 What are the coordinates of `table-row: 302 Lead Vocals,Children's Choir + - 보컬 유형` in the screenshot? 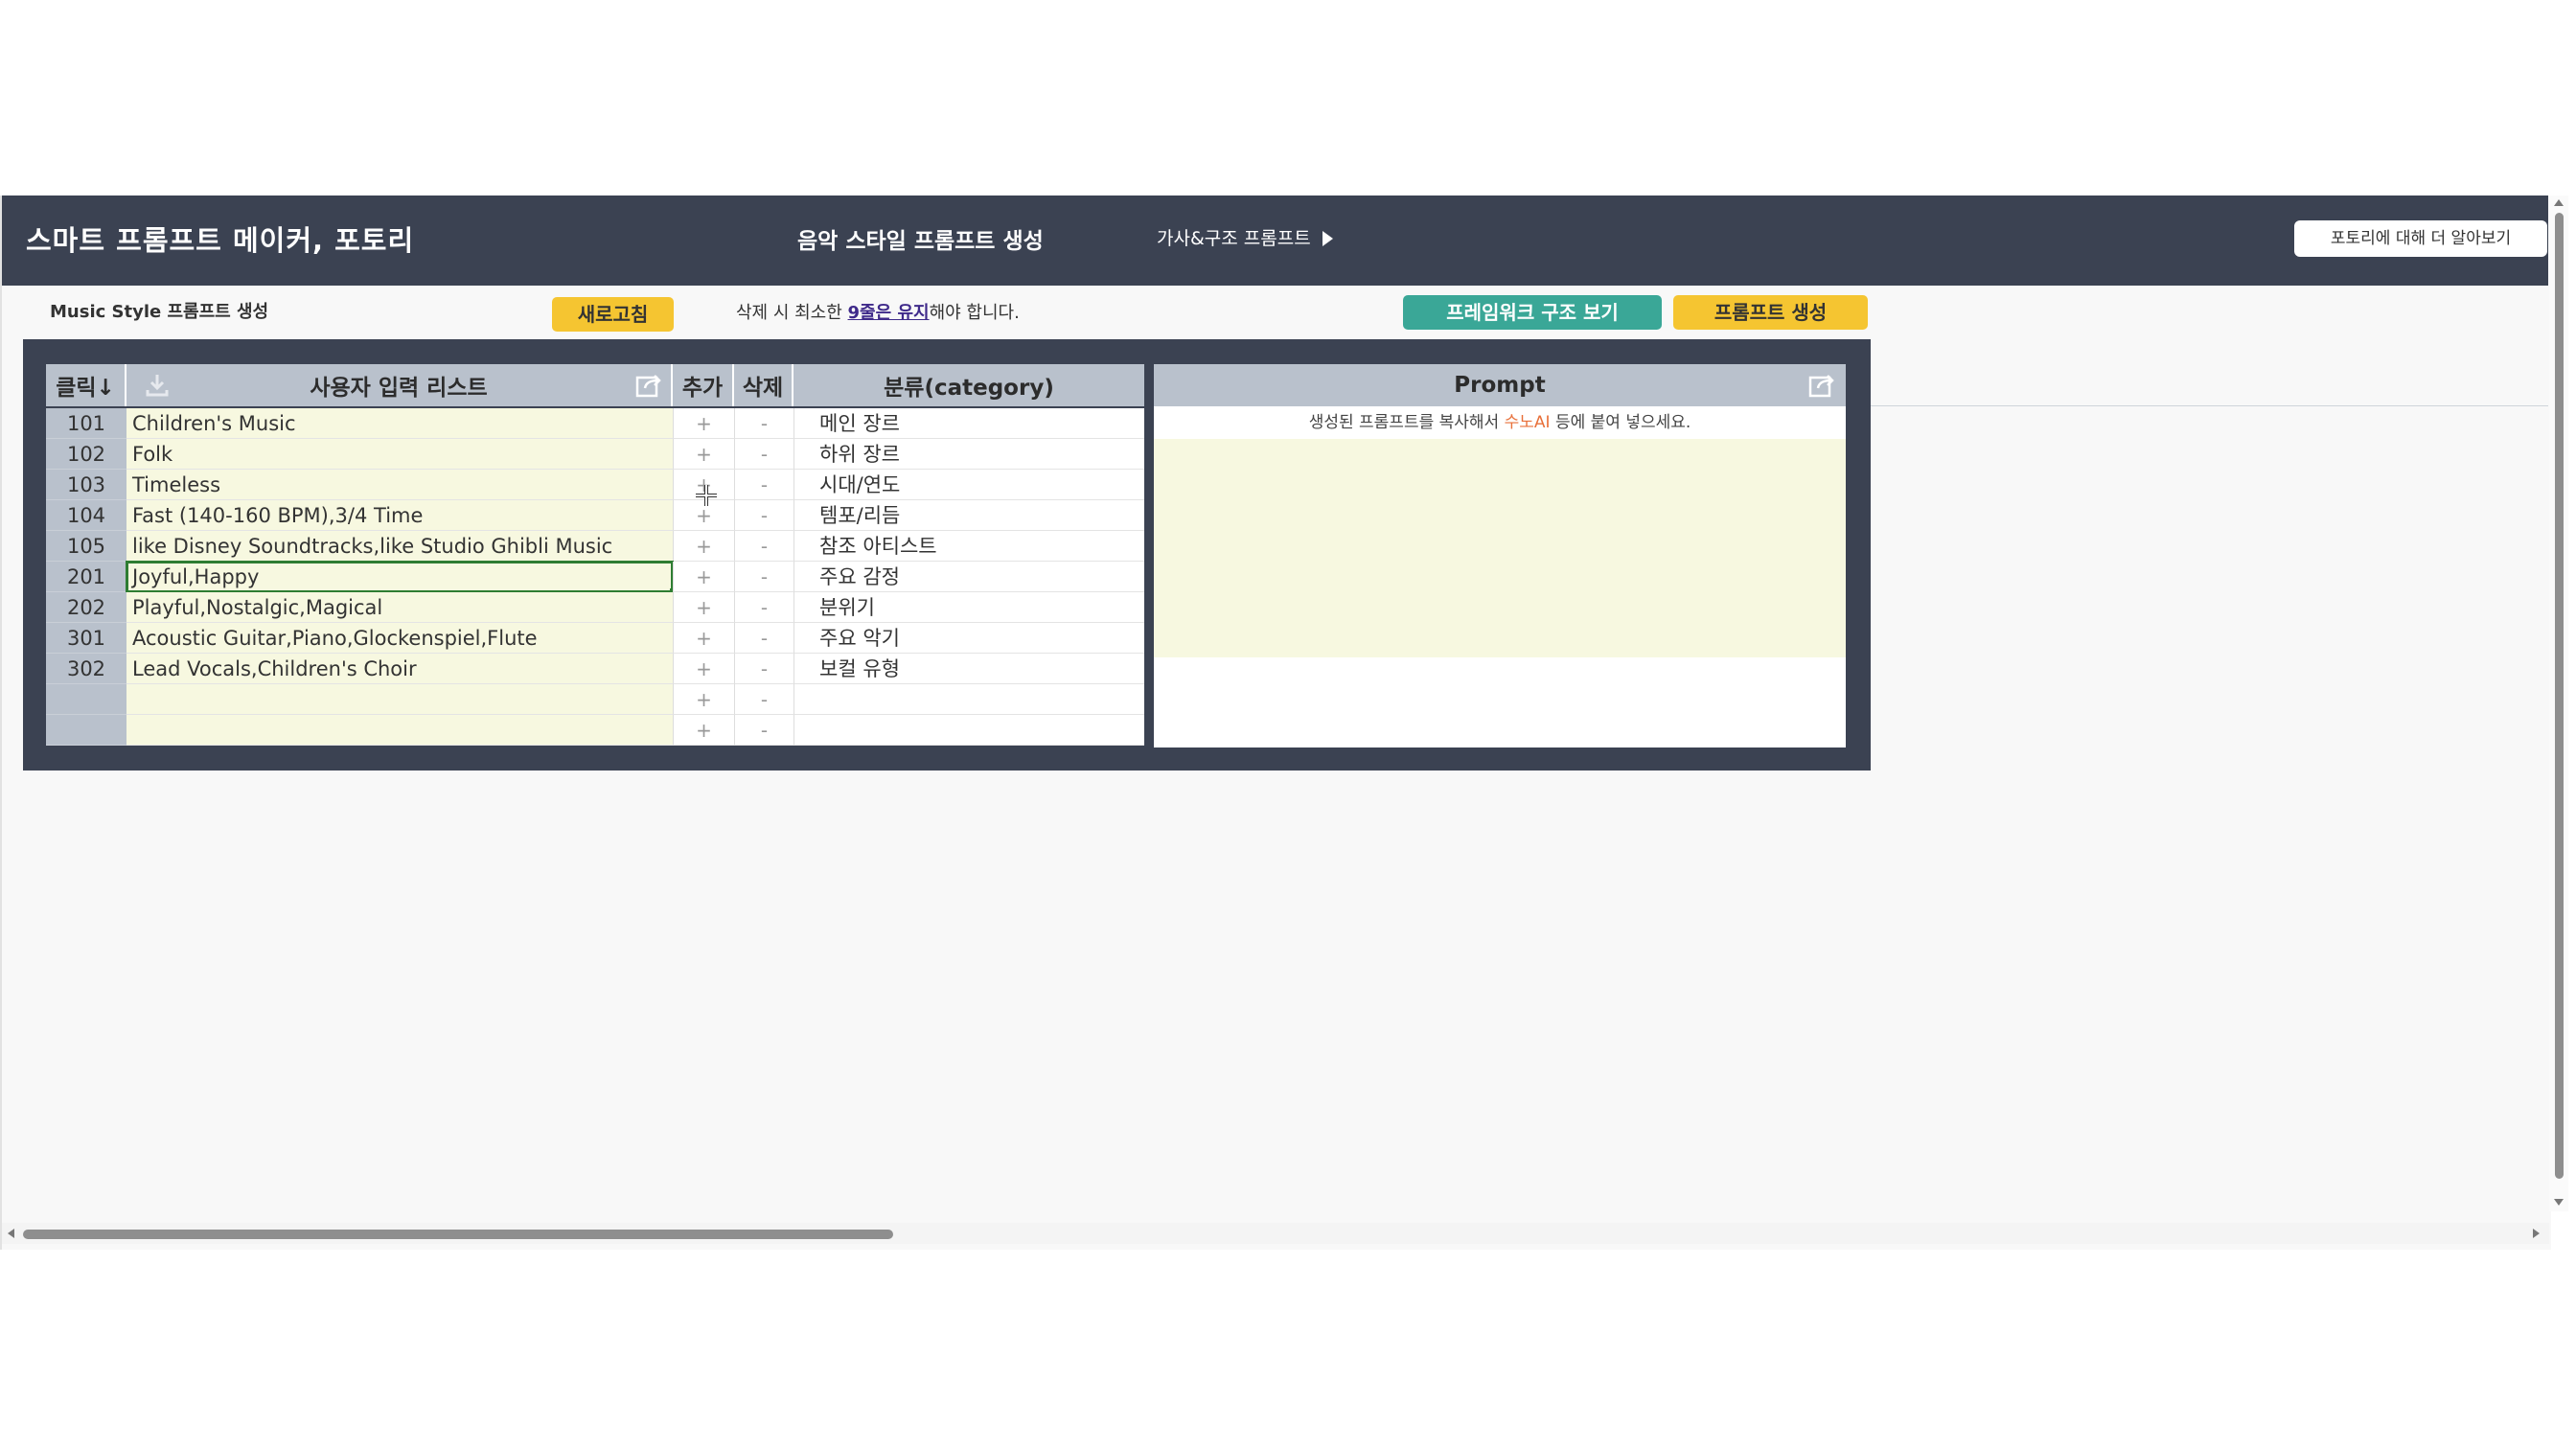 It's located at (605, 669).